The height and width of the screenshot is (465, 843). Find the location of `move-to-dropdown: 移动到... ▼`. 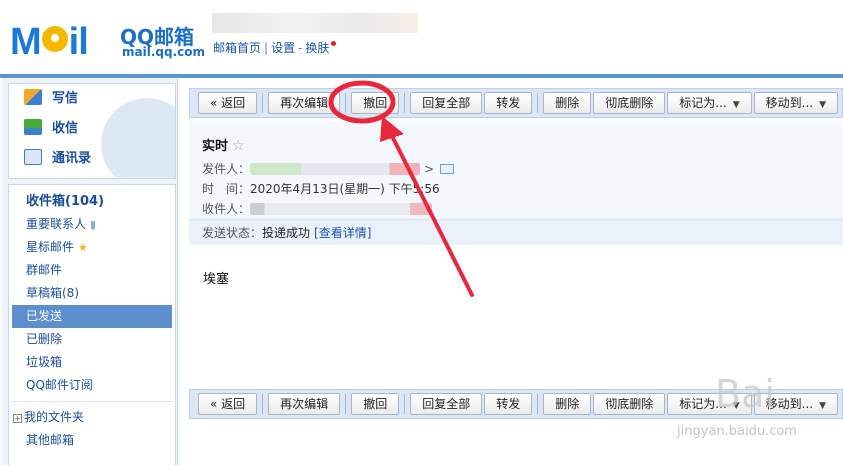

move-to-dropdown: 移动到... ▼ is located at coordinates (796, 103).